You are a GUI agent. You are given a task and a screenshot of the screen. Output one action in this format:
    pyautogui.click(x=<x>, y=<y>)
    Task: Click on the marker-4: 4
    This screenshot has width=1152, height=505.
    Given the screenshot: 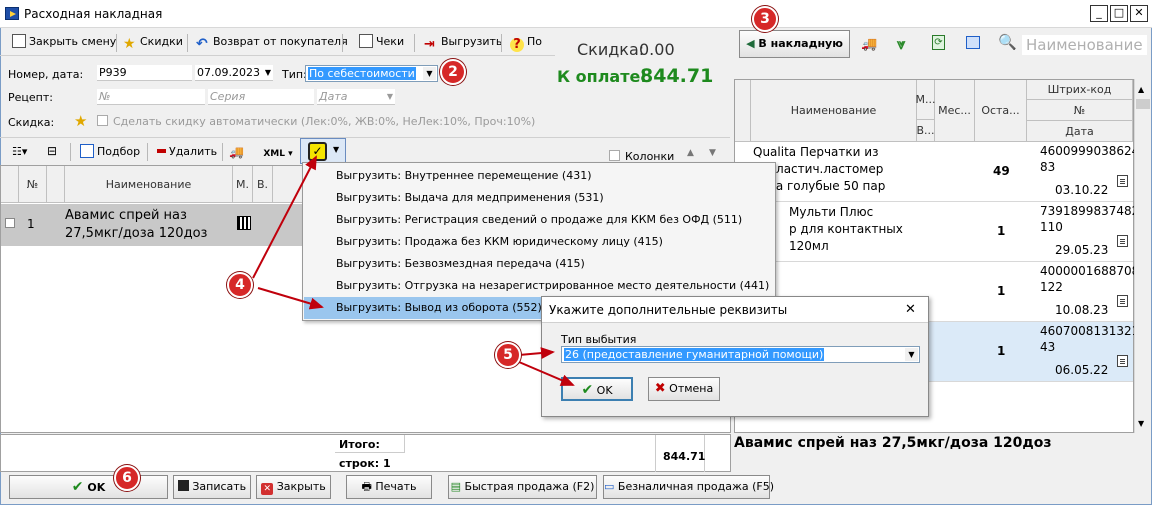 What is the action you would take?
    pyautogui.click(x=240, y=285)
    